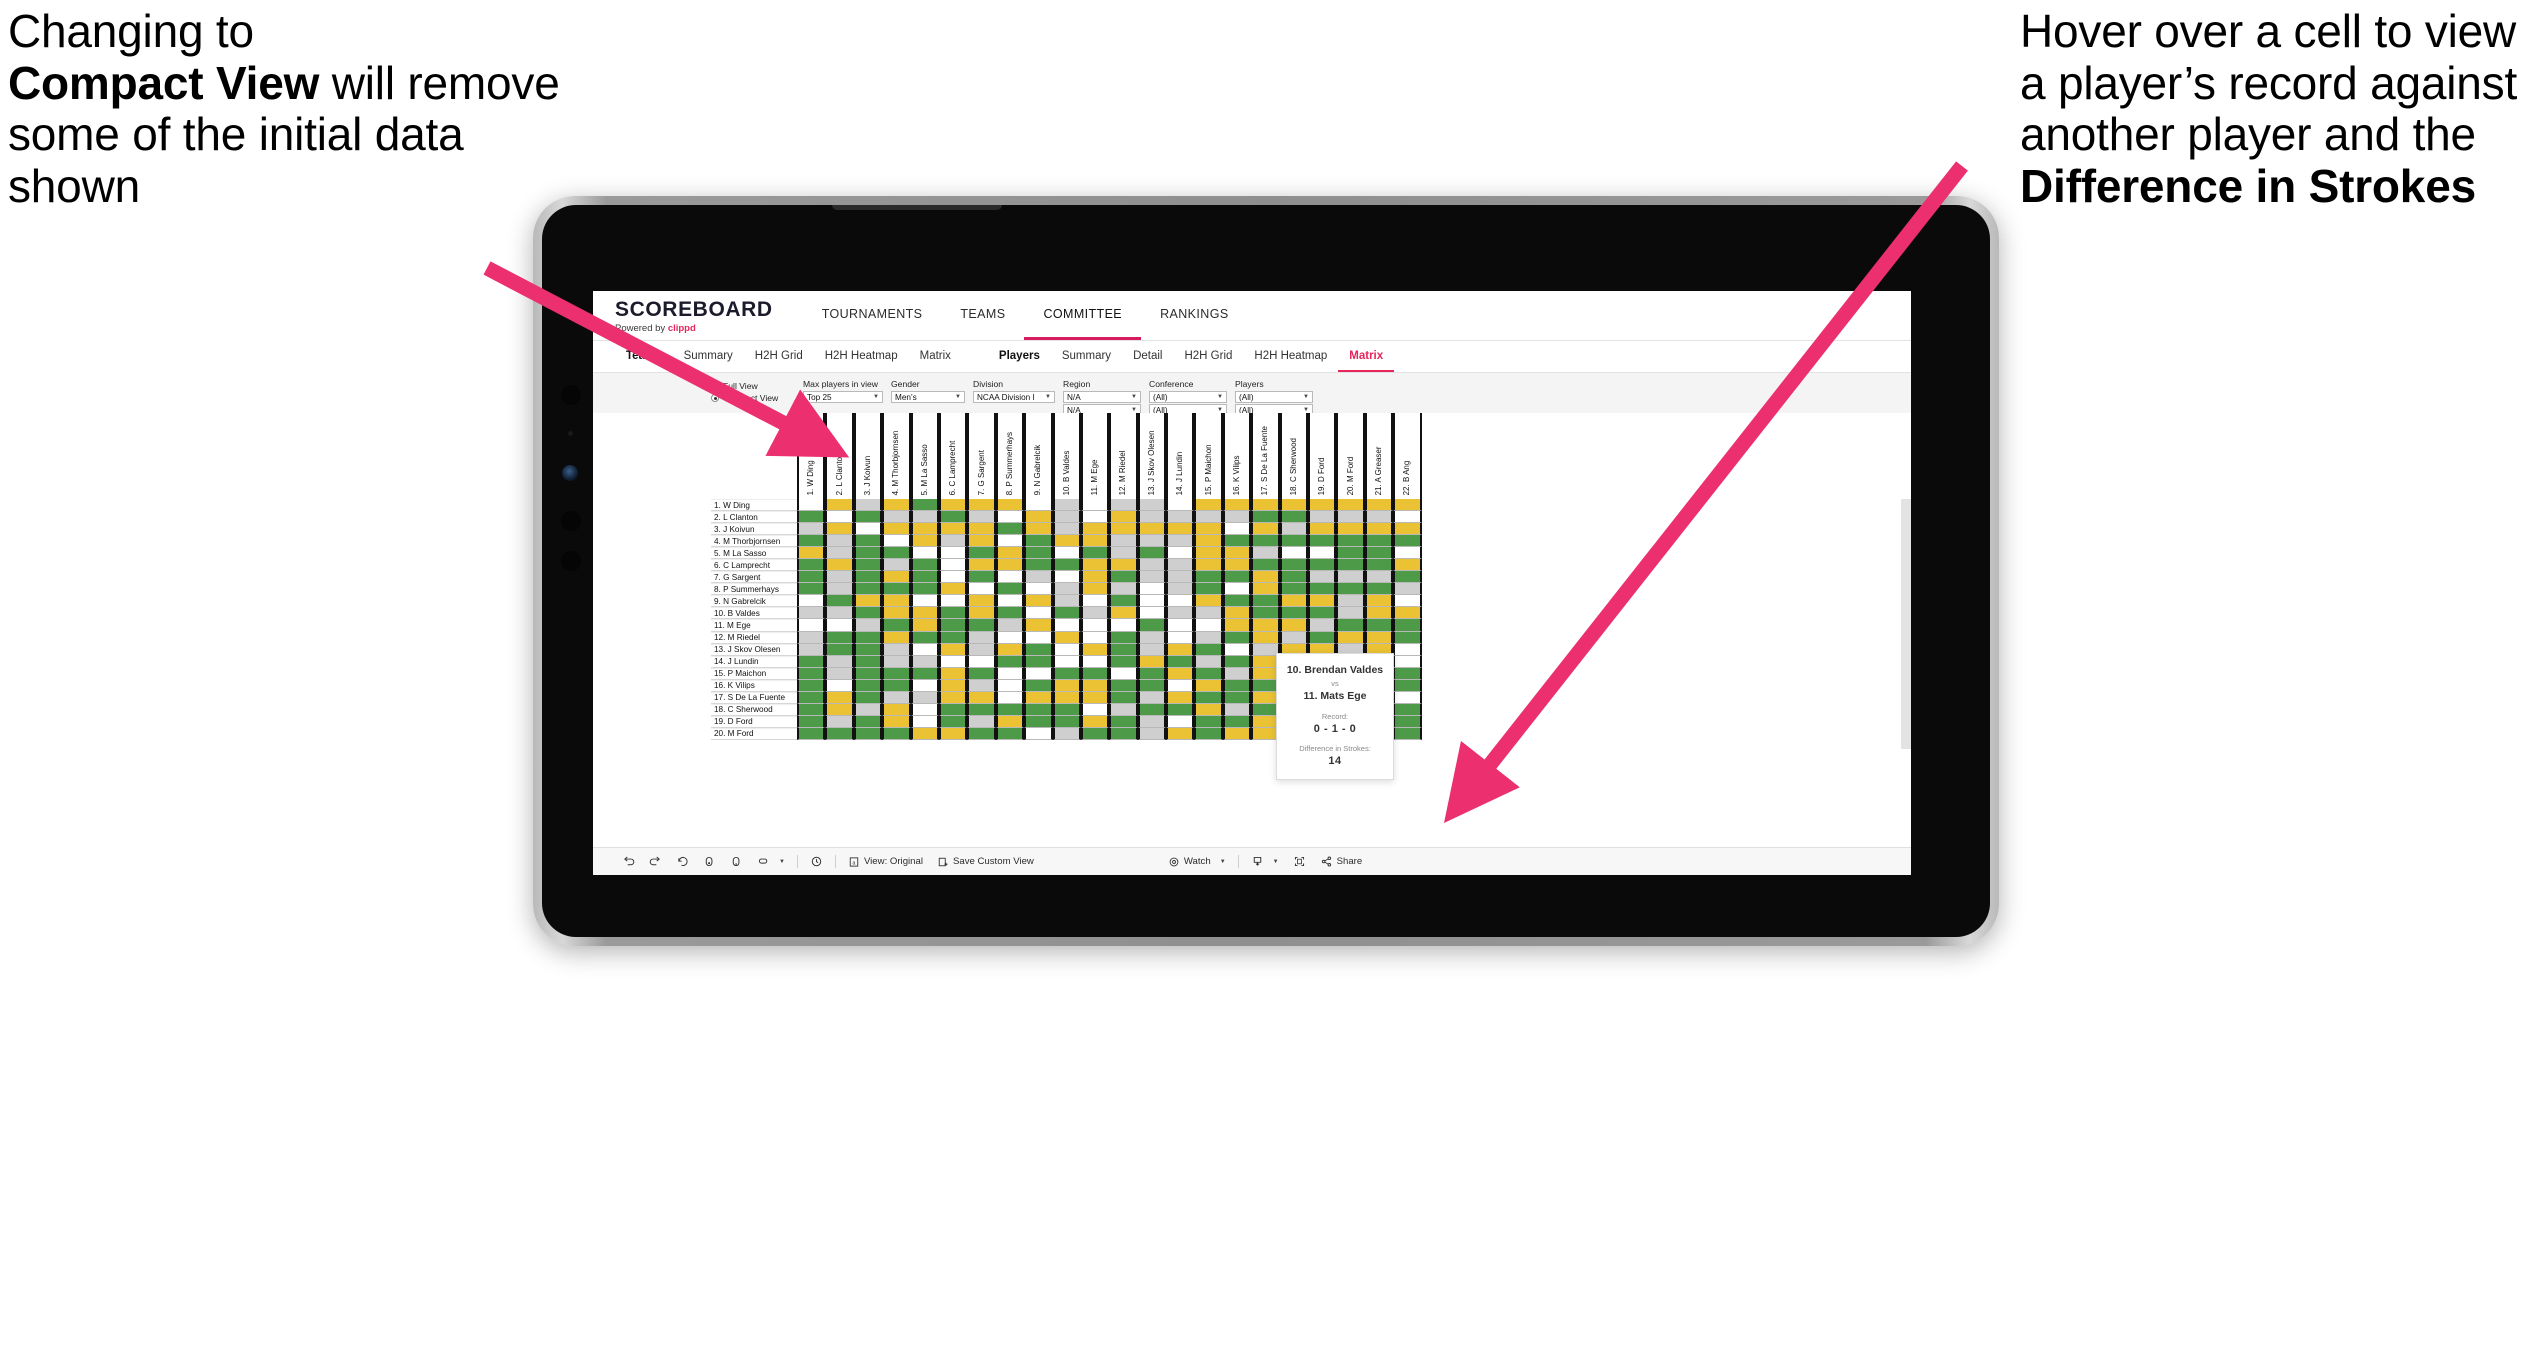  I want to click on subtab-players-label: Players, so click(1019, 356).